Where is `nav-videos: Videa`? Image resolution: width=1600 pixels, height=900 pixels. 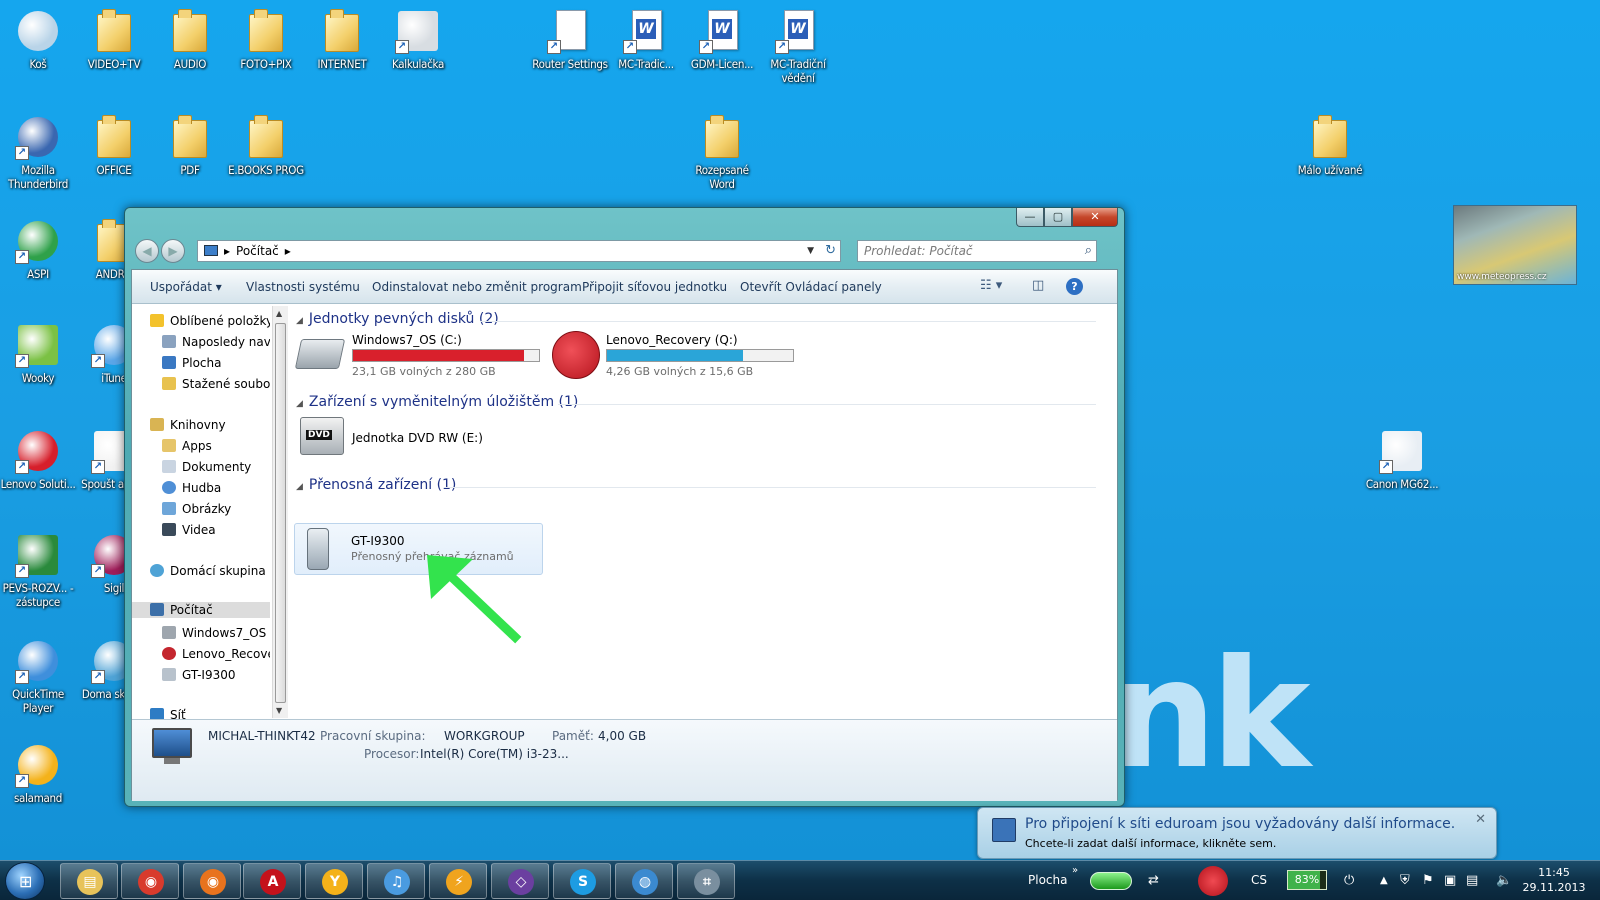
nav-videos: Videa is located at coordinates (189, 530).